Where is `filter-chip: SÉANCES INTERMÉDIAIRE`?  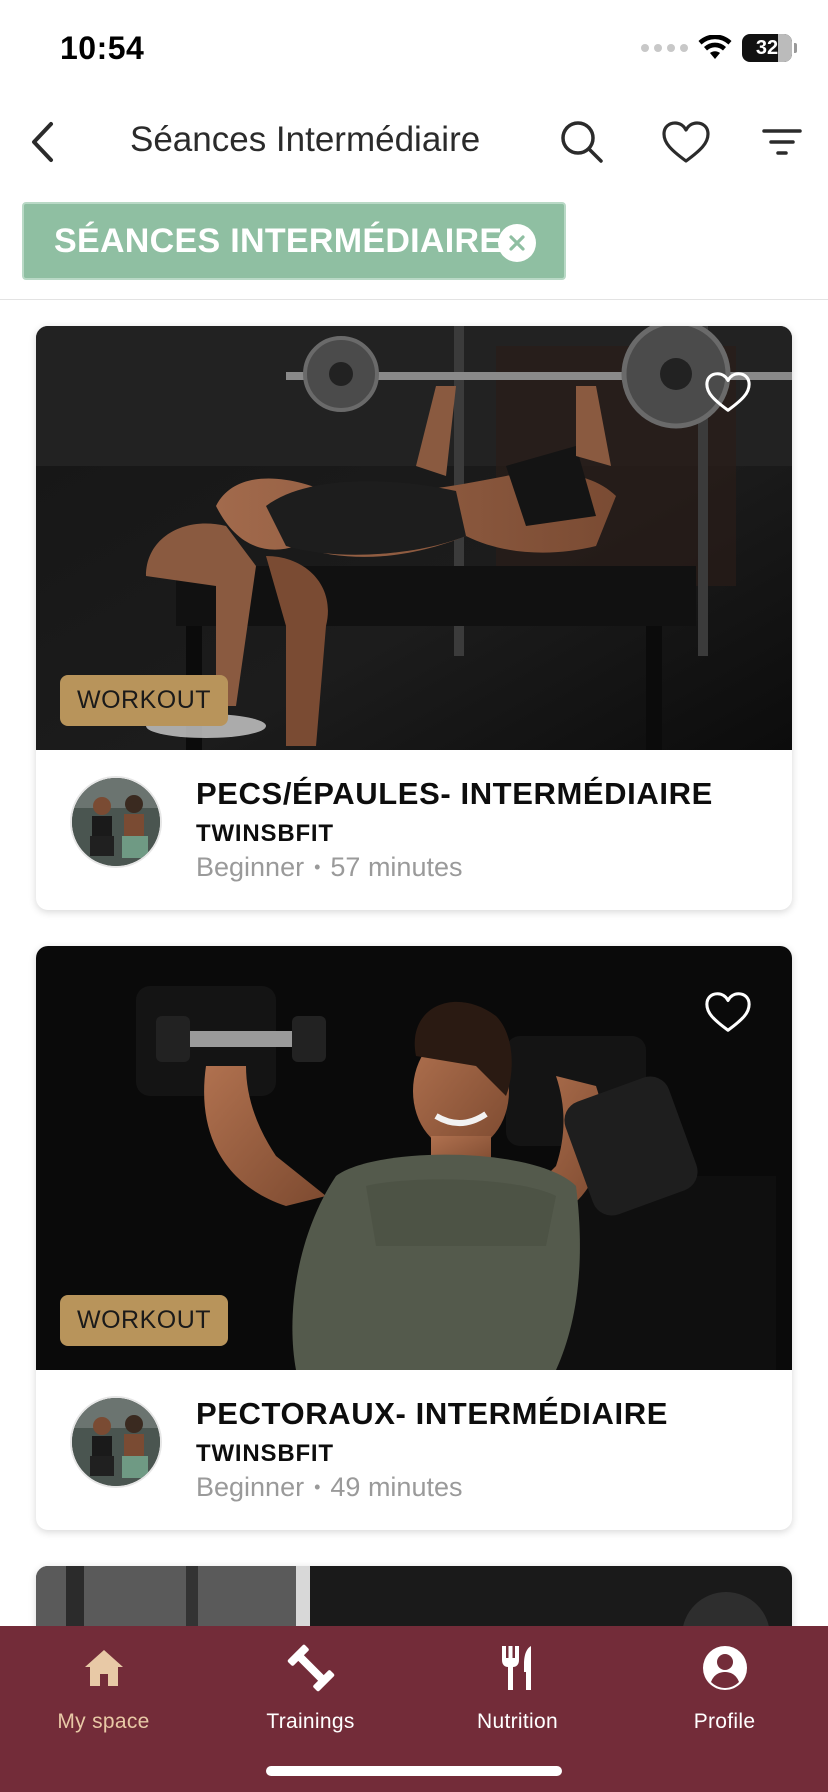 filter-chip: SÉANCES INTERMÉDIAIRE is located at coordinates (294, 241).